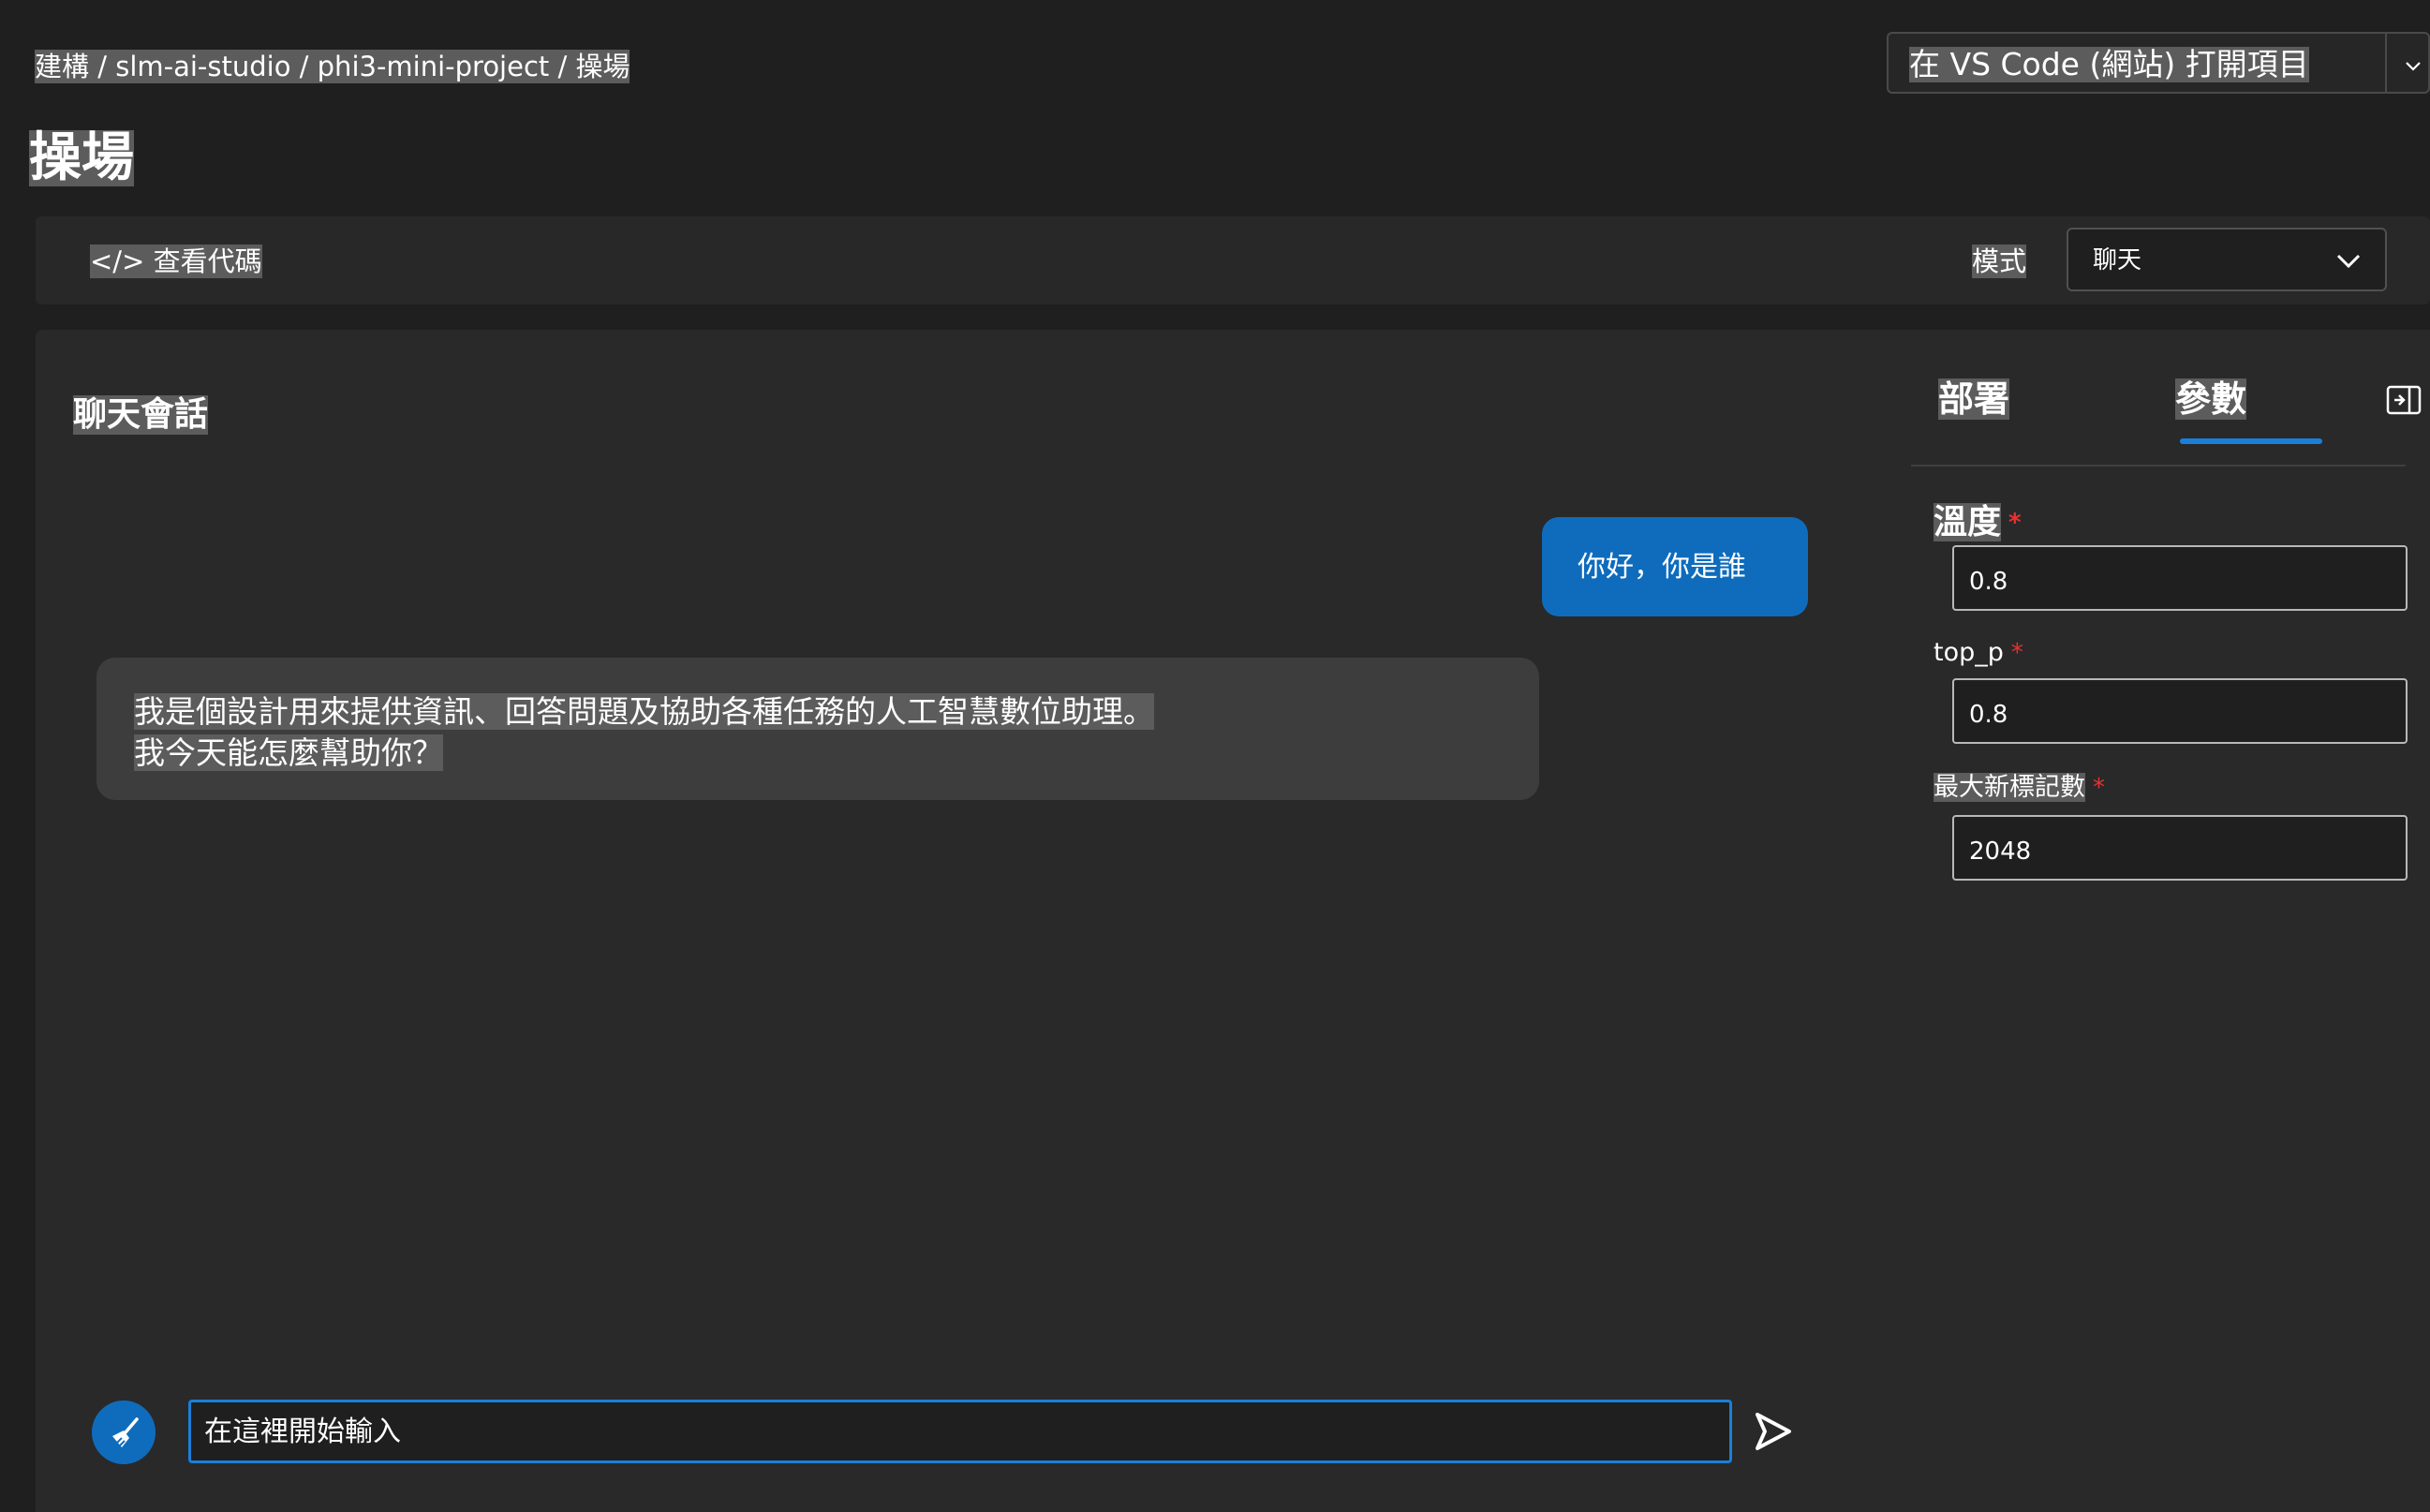  Describe the element at coordinates (2386, 63) in the screenshot. I see `split-divider` at that location.